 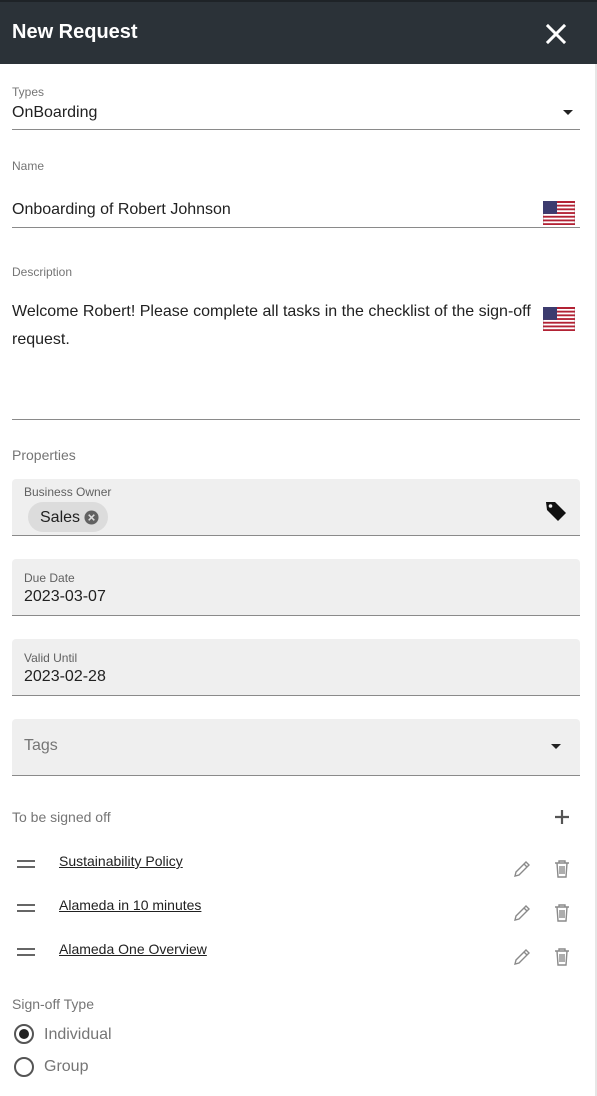 I want to click on description-label: Description, so click(x=42, y=272).